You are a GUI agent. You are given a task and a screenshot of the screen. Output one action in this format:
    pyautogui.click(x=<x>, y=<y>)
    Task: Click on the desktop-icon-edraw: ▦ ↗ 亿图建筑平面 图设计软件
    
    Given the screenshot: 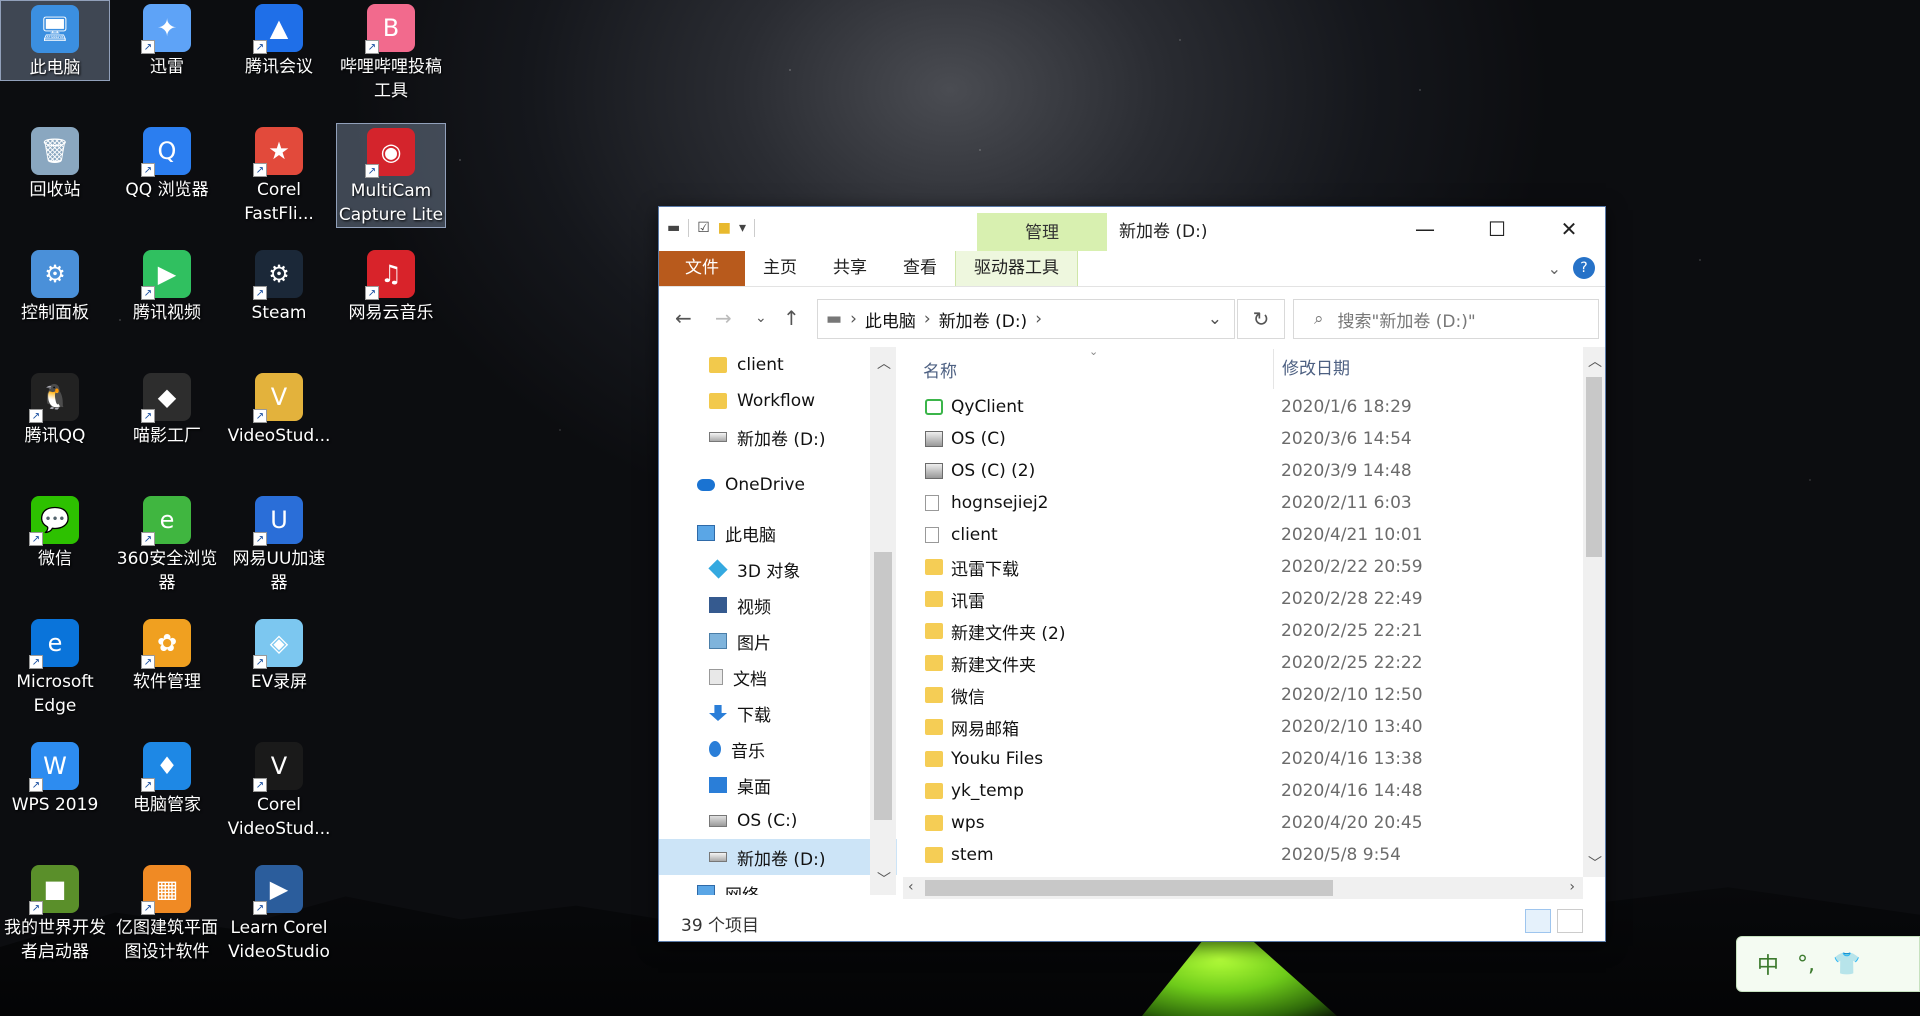 What is the action you would take?
    pyautogui.click(x=167, y=912)
    